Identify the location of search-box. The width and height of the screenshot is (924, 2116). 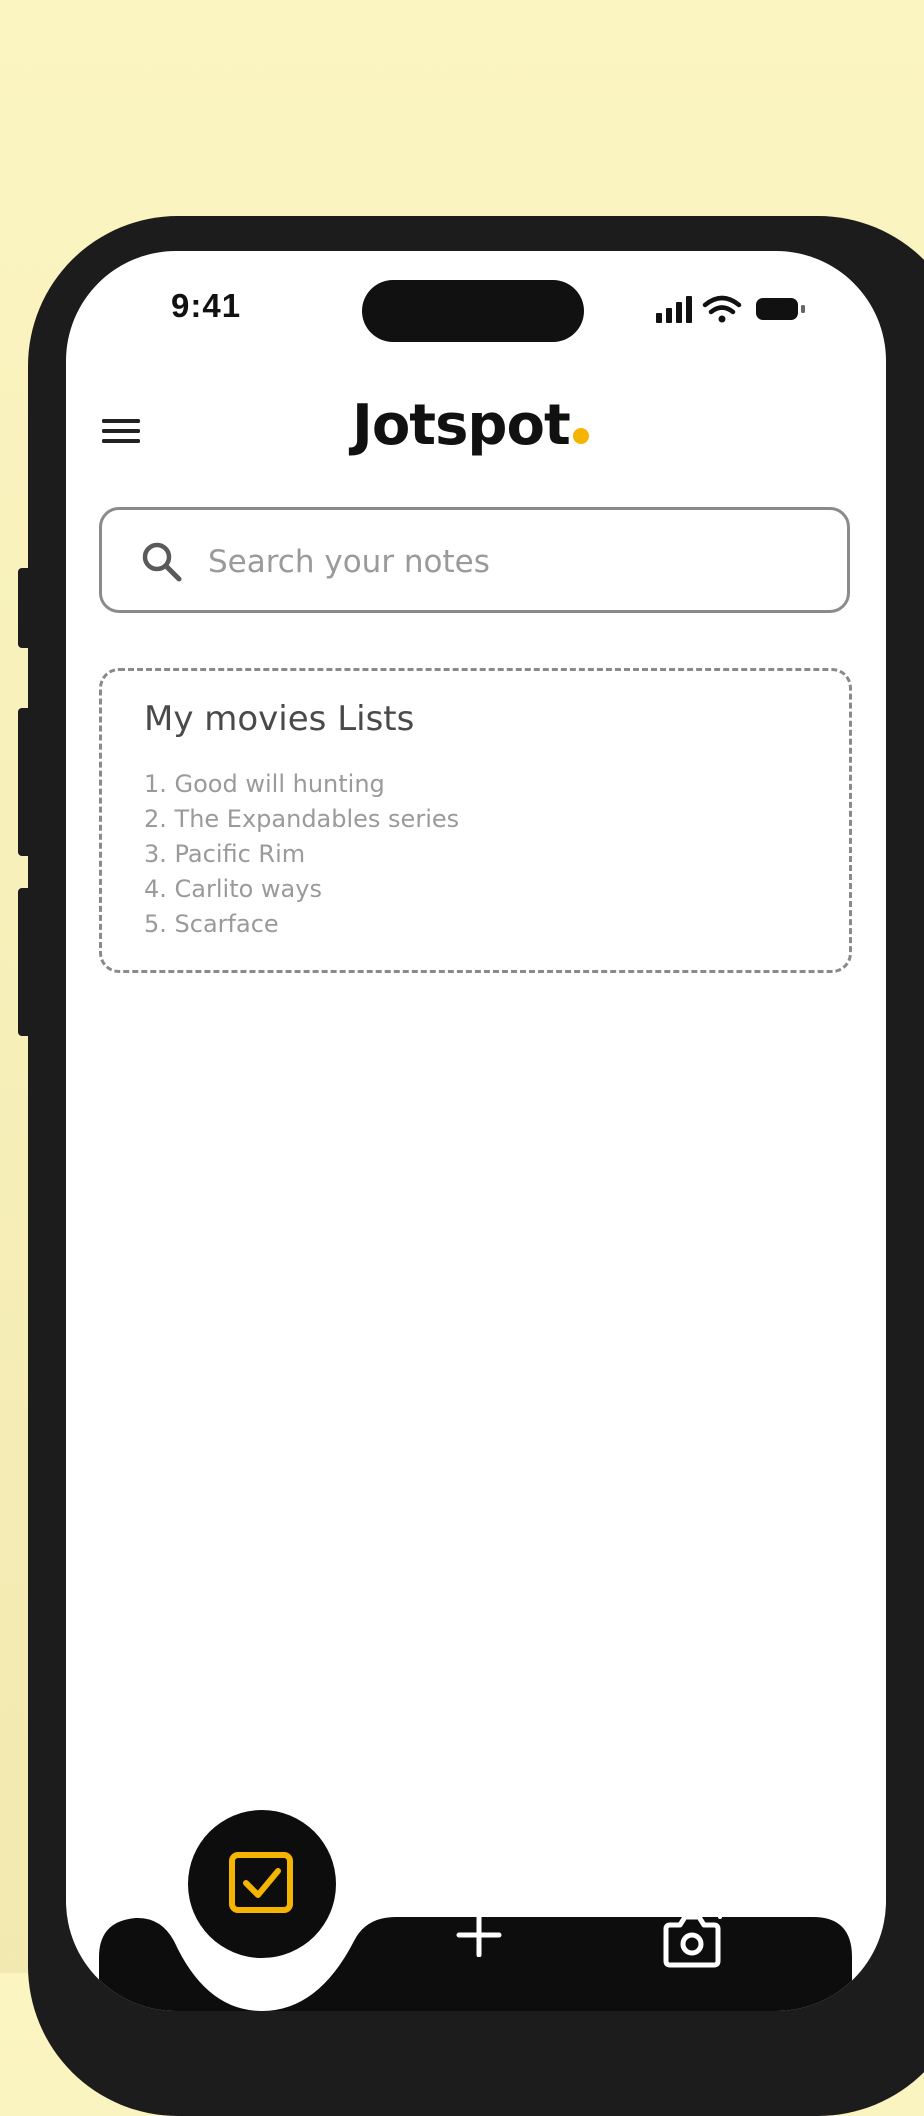
(474, 560).